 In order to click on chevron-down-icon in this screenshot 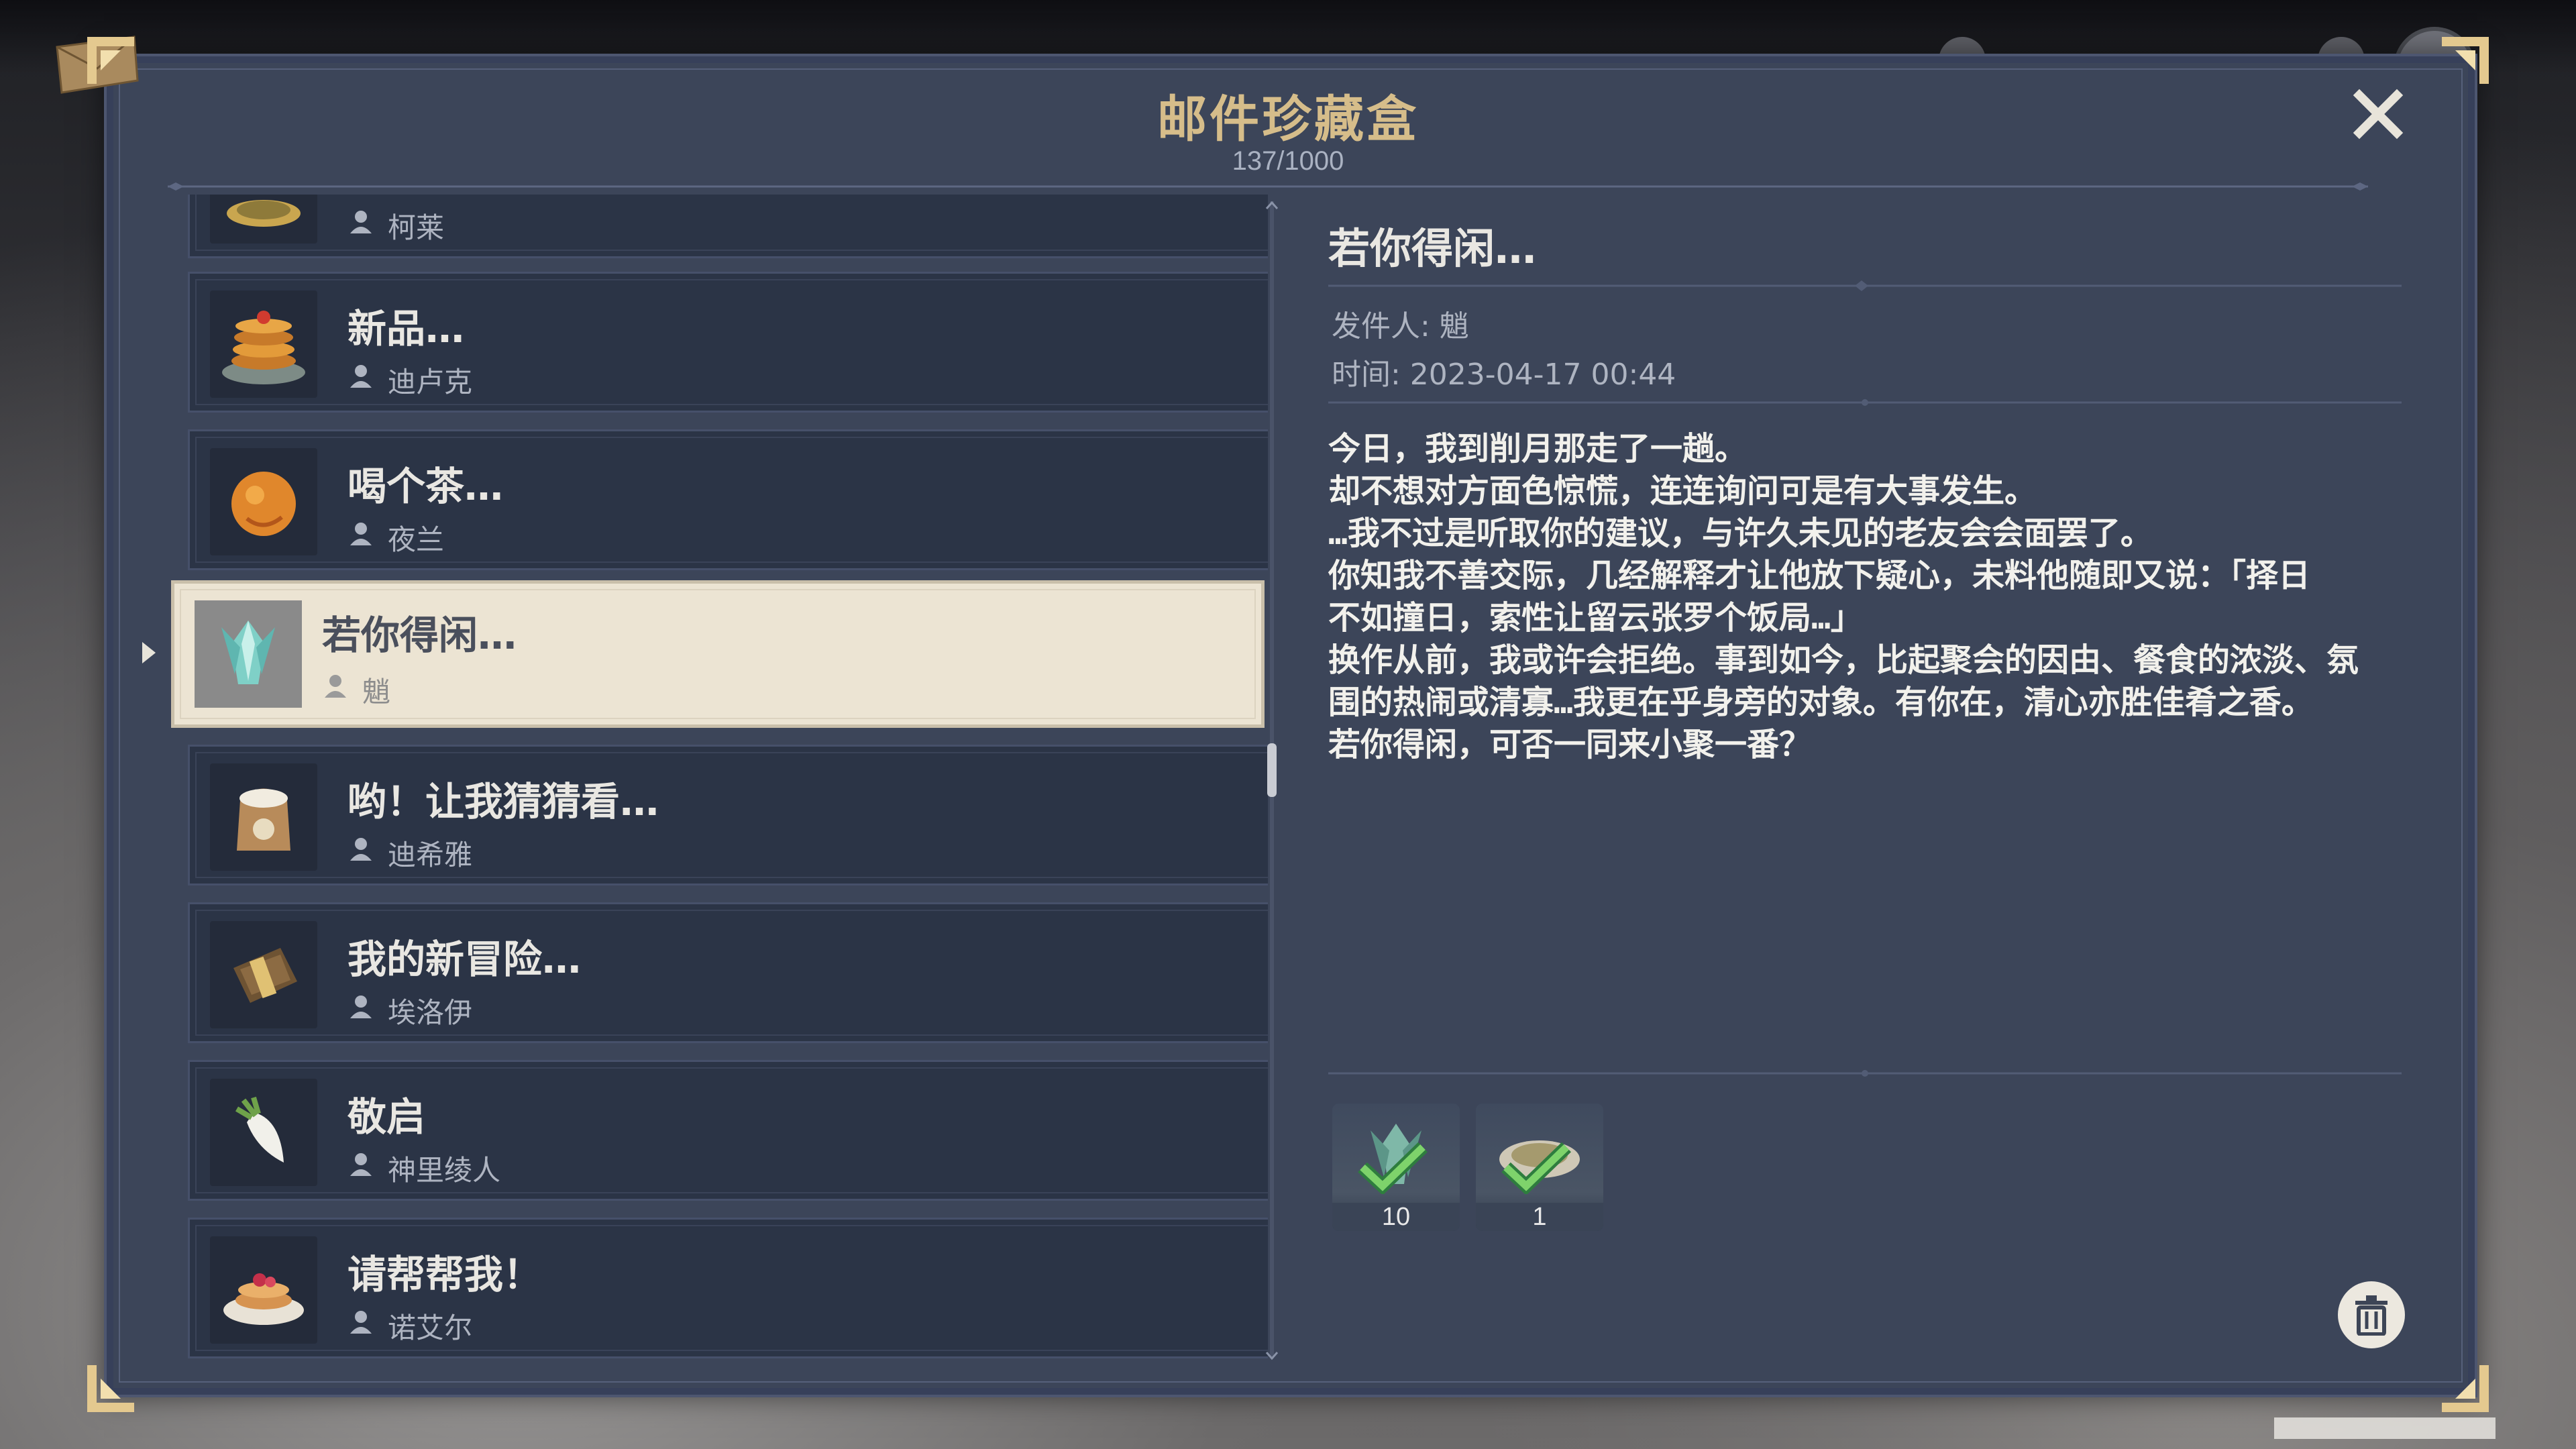, I will do `click(1272, 1356)`.